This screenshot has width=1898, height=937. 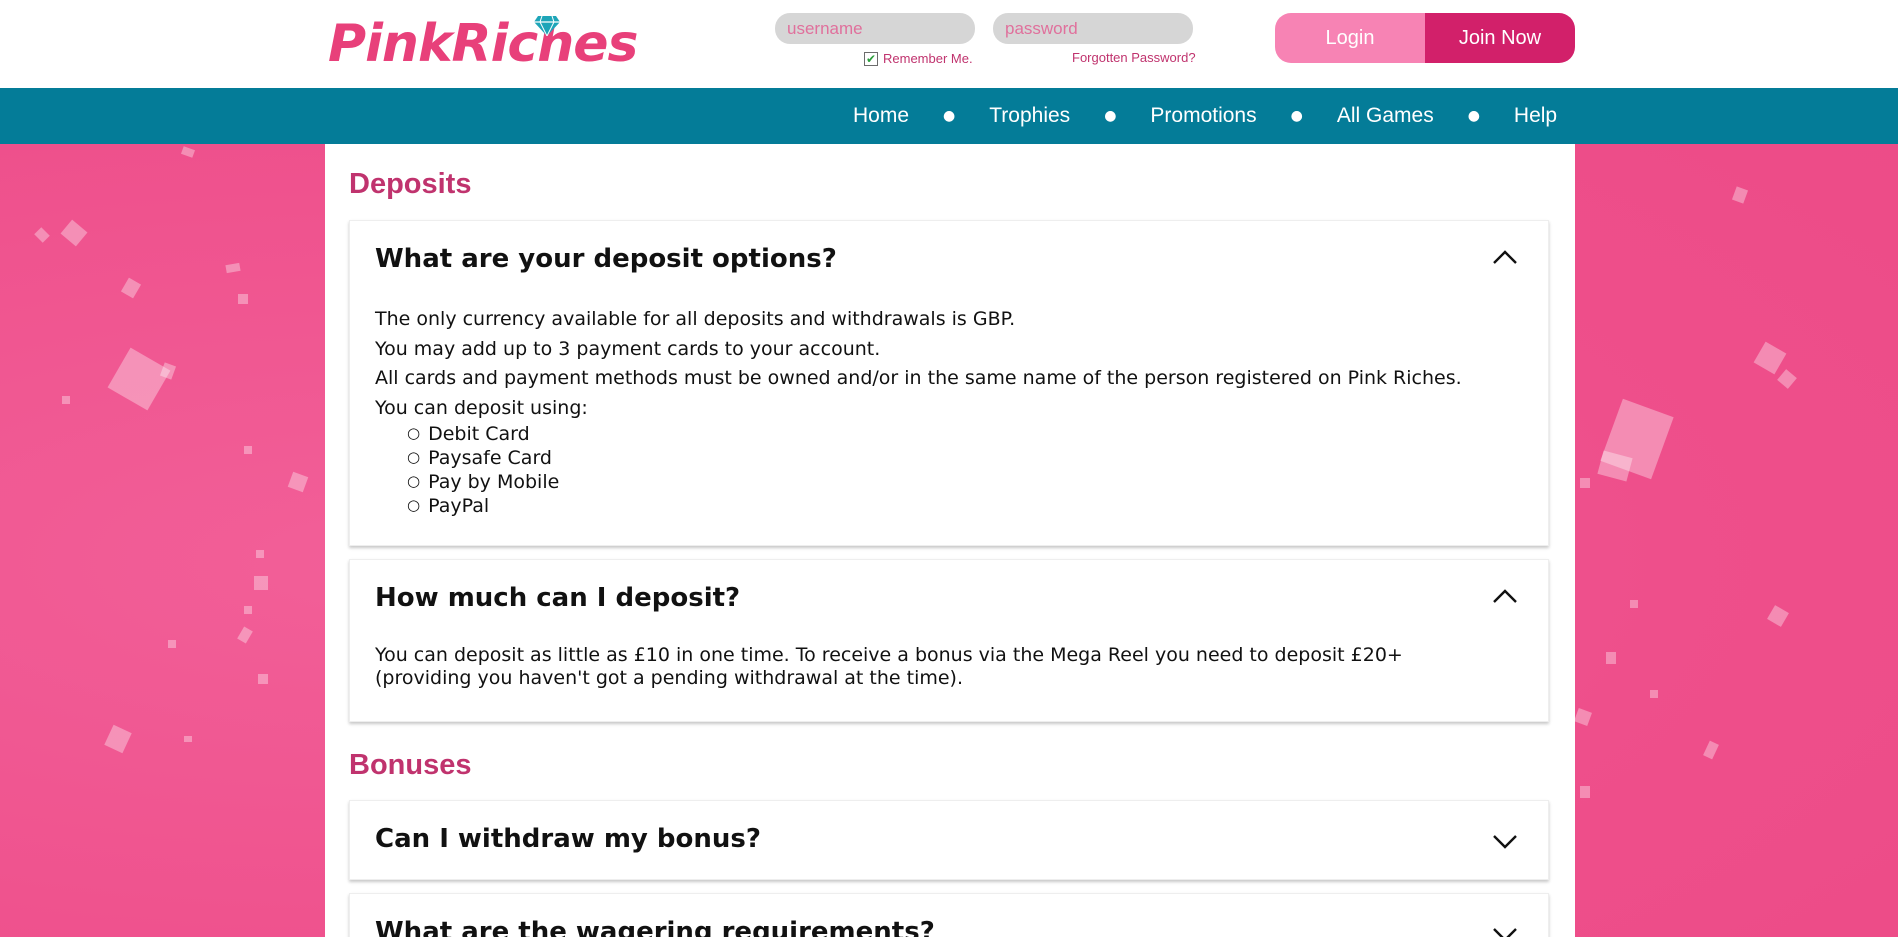 What do you see at coordinates (934, 483) in the screenshot?
I see `list-item: Pay by Mobile` at bounding box center [934, 483].